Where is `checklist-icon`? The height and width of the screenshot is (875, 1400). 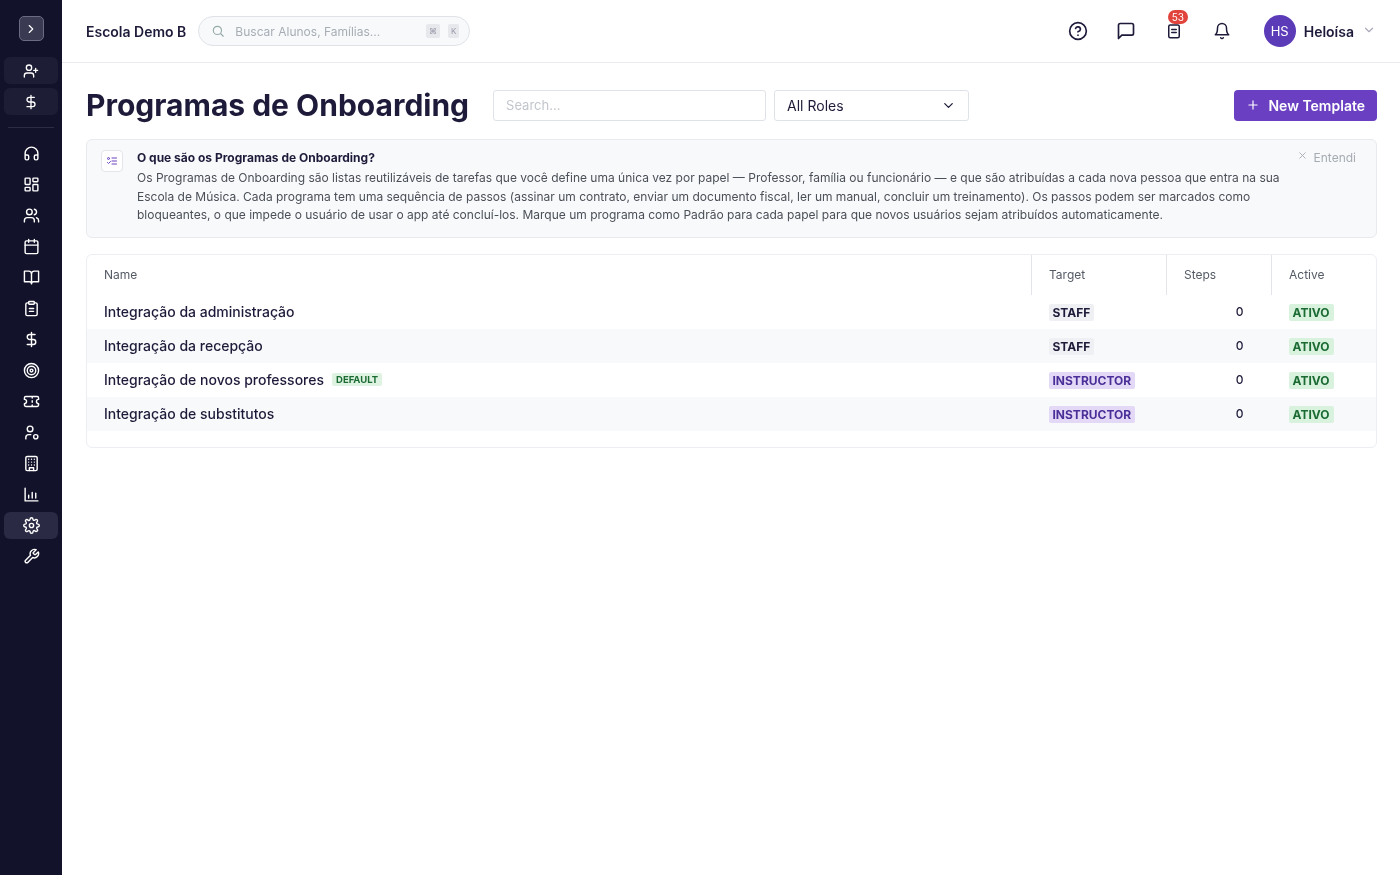
checklist-icon is located at coordinates (112, 161).